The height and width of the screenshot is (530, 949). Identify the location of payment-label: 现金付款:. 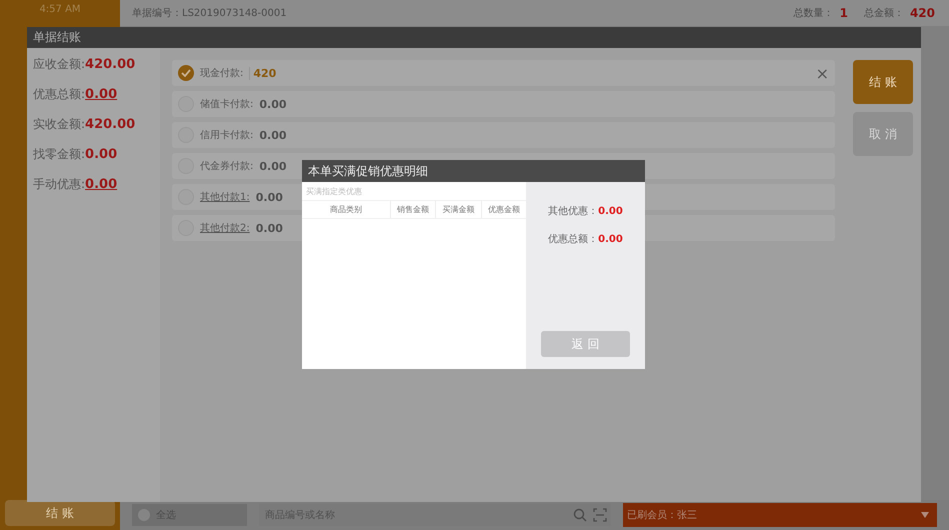
(222, 73).